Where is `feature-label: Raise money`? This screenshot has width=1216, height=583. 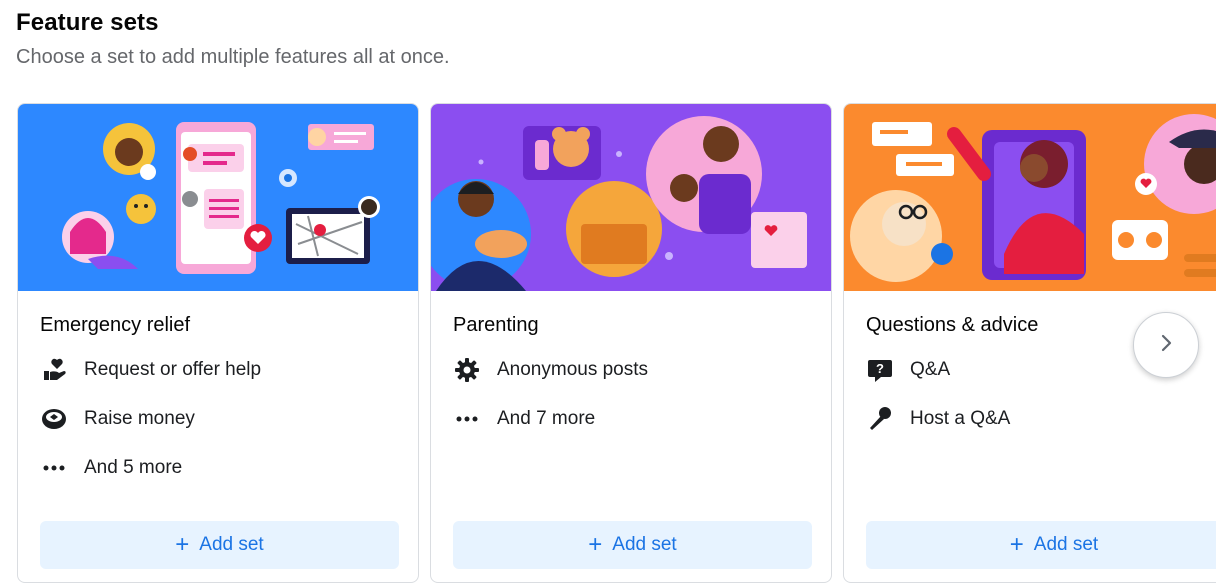
feature-label: Raise money is located at coordinates (139, 418).